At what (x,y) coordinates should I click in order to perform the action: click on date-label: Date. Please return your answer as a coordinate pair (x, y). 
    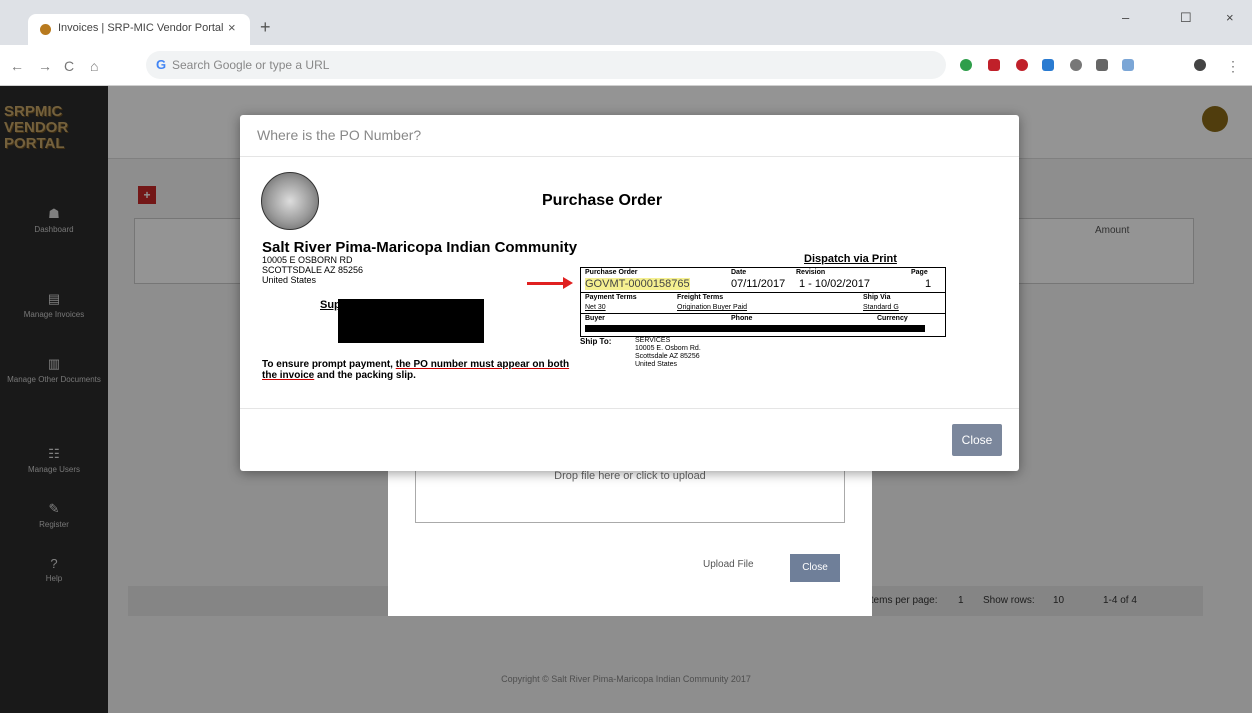
    Looking at the image, I should click on (739, 272).